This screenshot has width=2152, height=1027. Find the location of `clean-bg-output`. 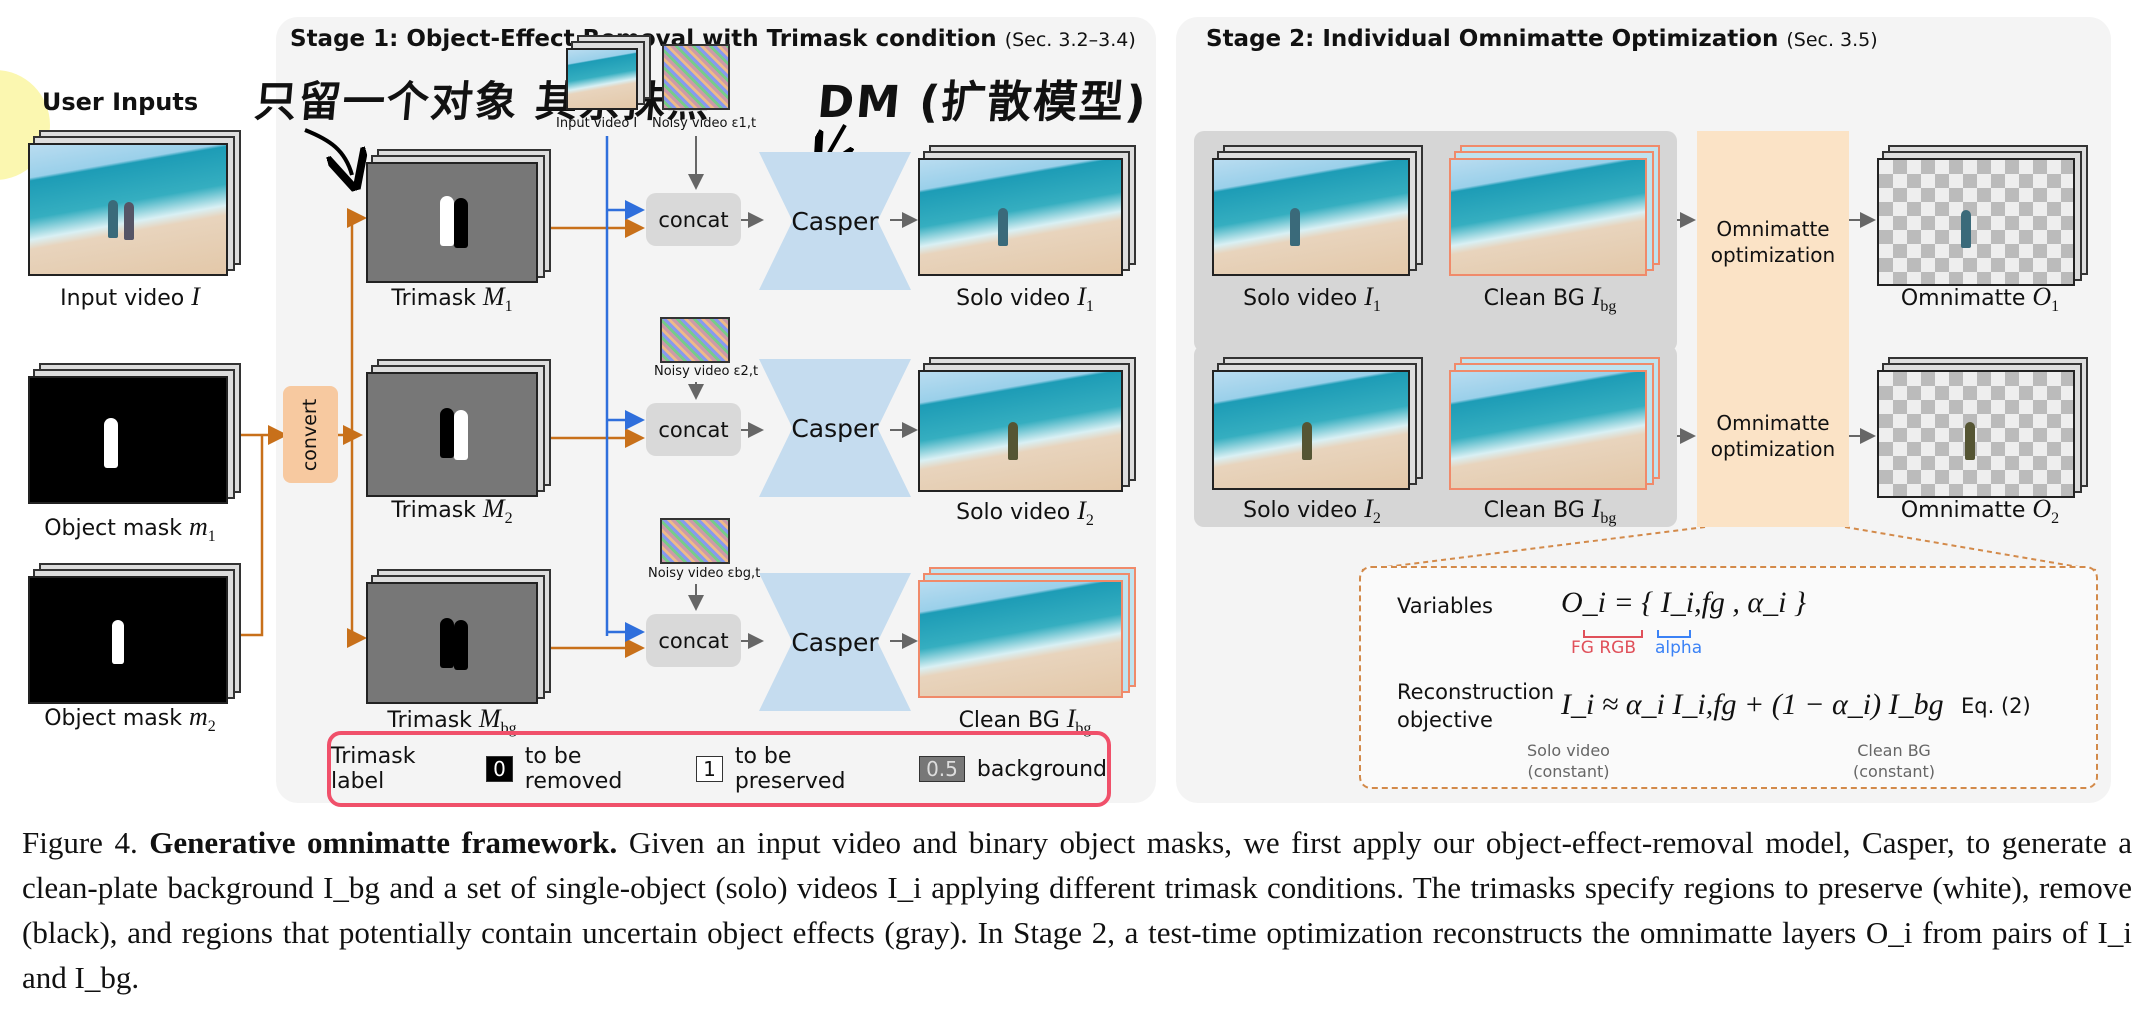

clean-bg-output is located at coordinates (1020, 639).